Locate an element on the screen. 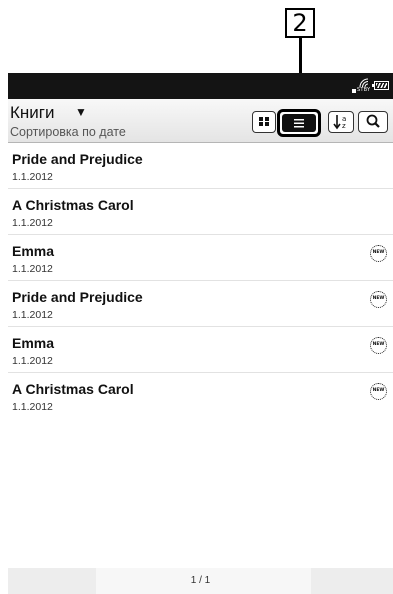 The image size is (393, 594). sort-az-icon: a z is located at coordinates (341, 121).